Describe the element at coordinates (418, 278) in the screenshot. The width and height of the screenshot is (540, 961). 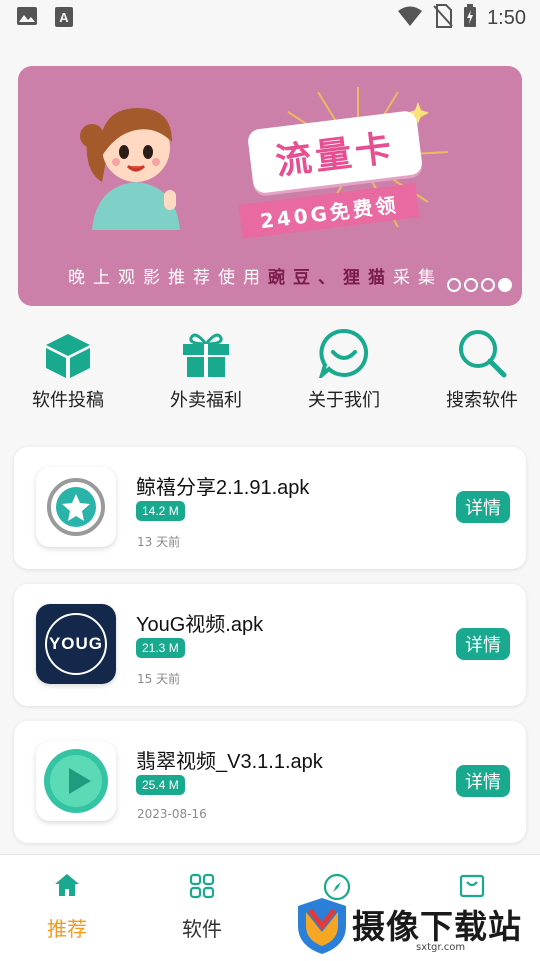
I see `caption-suffix: 采集` at that location.